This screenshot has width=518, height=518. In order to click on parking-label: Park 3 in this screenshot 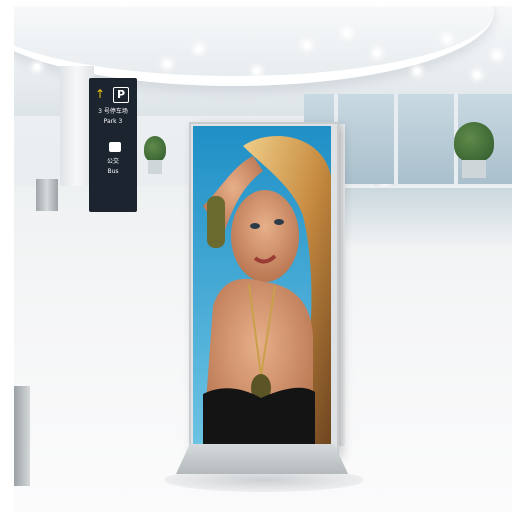, I will do `click(113, 121)`.